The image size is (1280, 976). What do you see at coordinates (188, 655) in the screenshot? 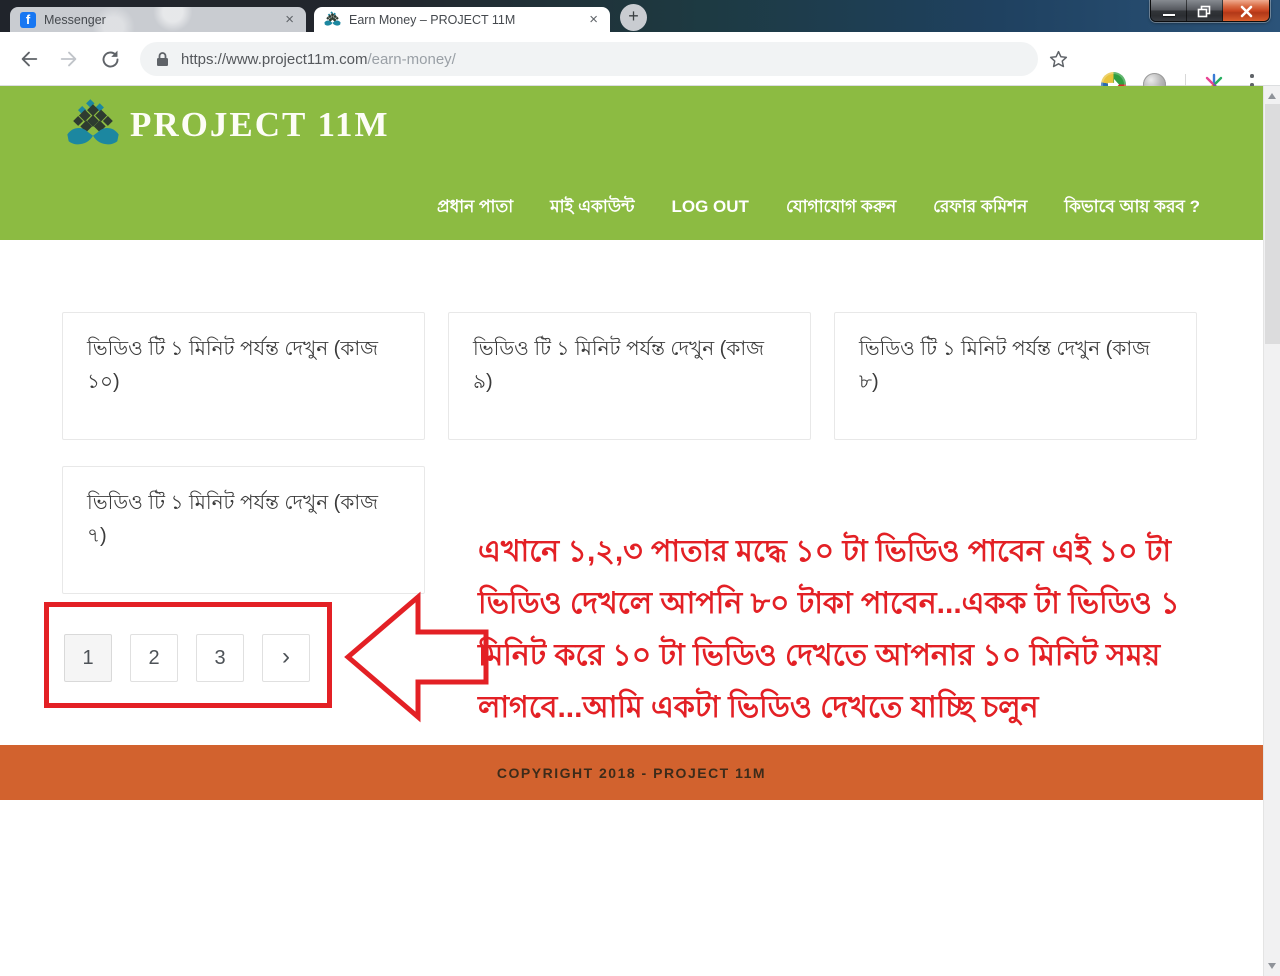
I see `annotation-highlight-box` at bounding box center [188, 655].